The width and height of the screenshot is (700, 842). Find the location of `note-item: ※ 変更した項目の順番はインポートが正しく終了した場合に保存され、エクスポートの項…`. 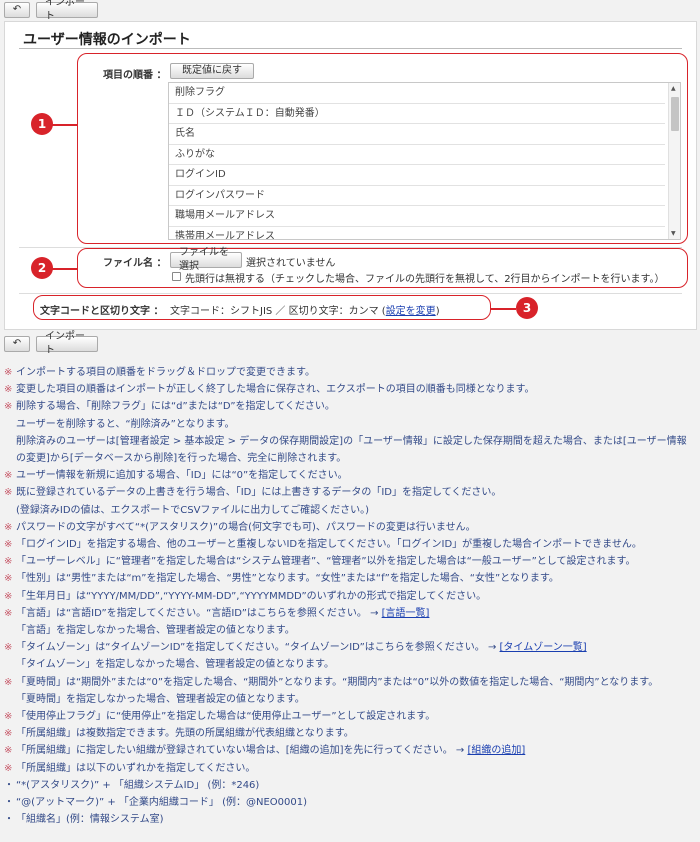

note-item: ※ 変更した項目の順番はインポートが正しく終了した場合に保存され、エクスポートの項… is located at coordinates (350, 389).